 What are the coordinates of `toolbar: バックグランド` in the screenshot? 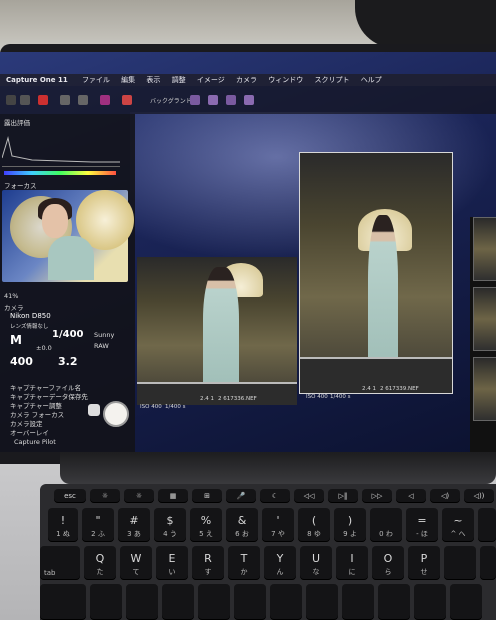 It's located at (248, 100).